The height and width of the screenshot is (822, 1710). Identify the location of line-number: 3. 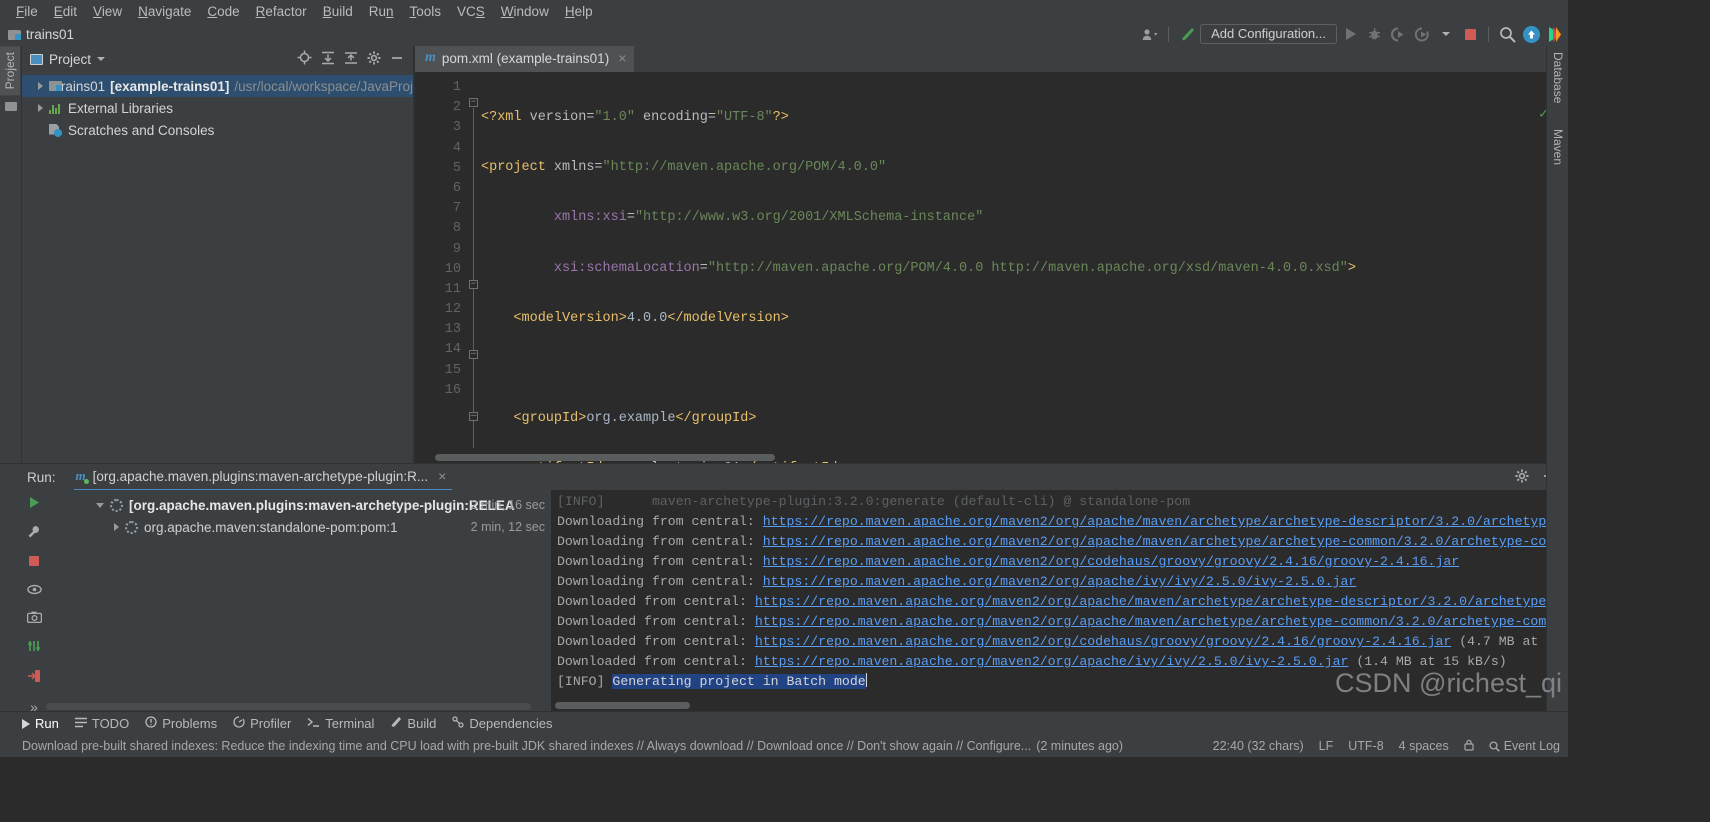
(456, 128).